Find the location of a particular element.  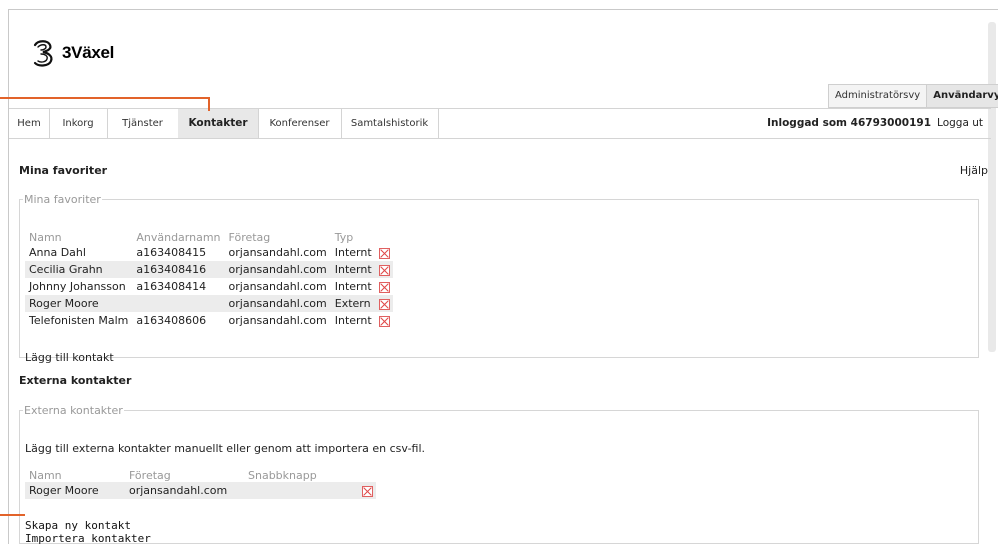

app-logo: 3Växel is located at coordinates (72, 53).